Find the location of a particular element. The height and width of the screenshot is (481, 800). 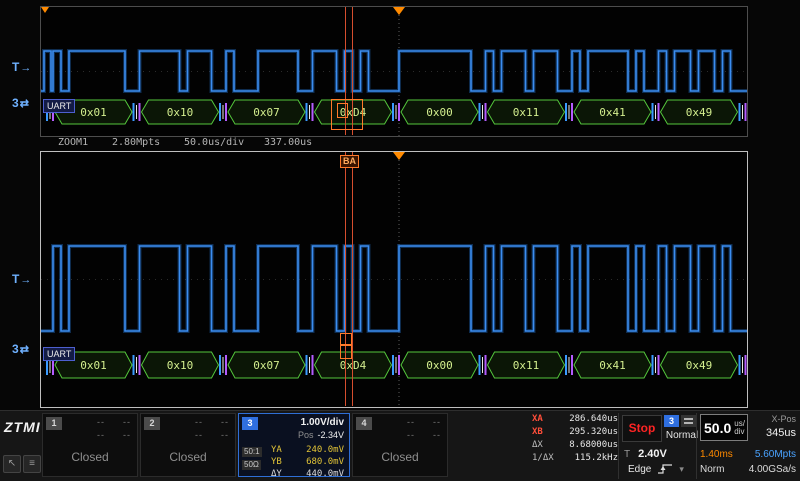

channel3-badge: 3 is located at coordinates (250, 423).